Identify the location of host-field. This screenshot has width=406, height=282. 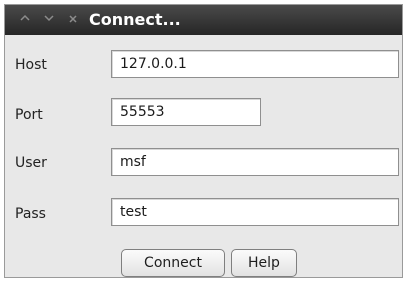
(255, 64).